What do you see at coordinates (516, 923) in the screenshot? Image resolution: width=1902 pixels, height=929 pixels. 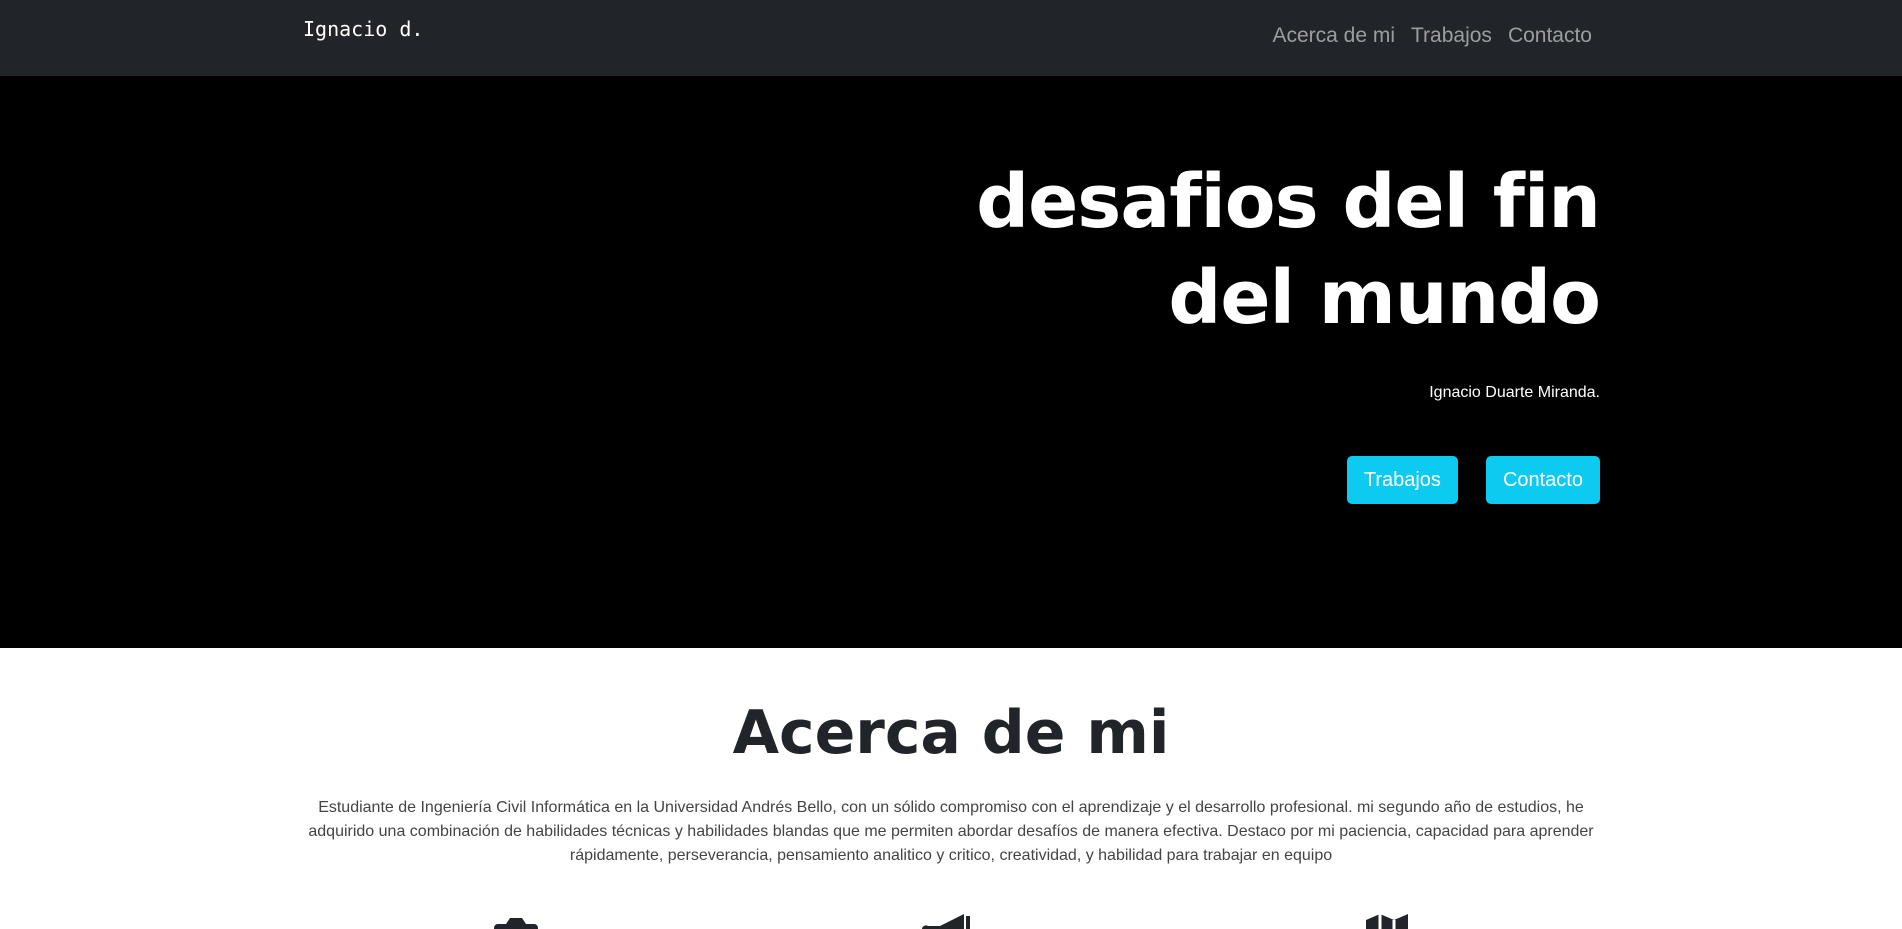 I see `camera-icon` at bounding box center [516, 923].